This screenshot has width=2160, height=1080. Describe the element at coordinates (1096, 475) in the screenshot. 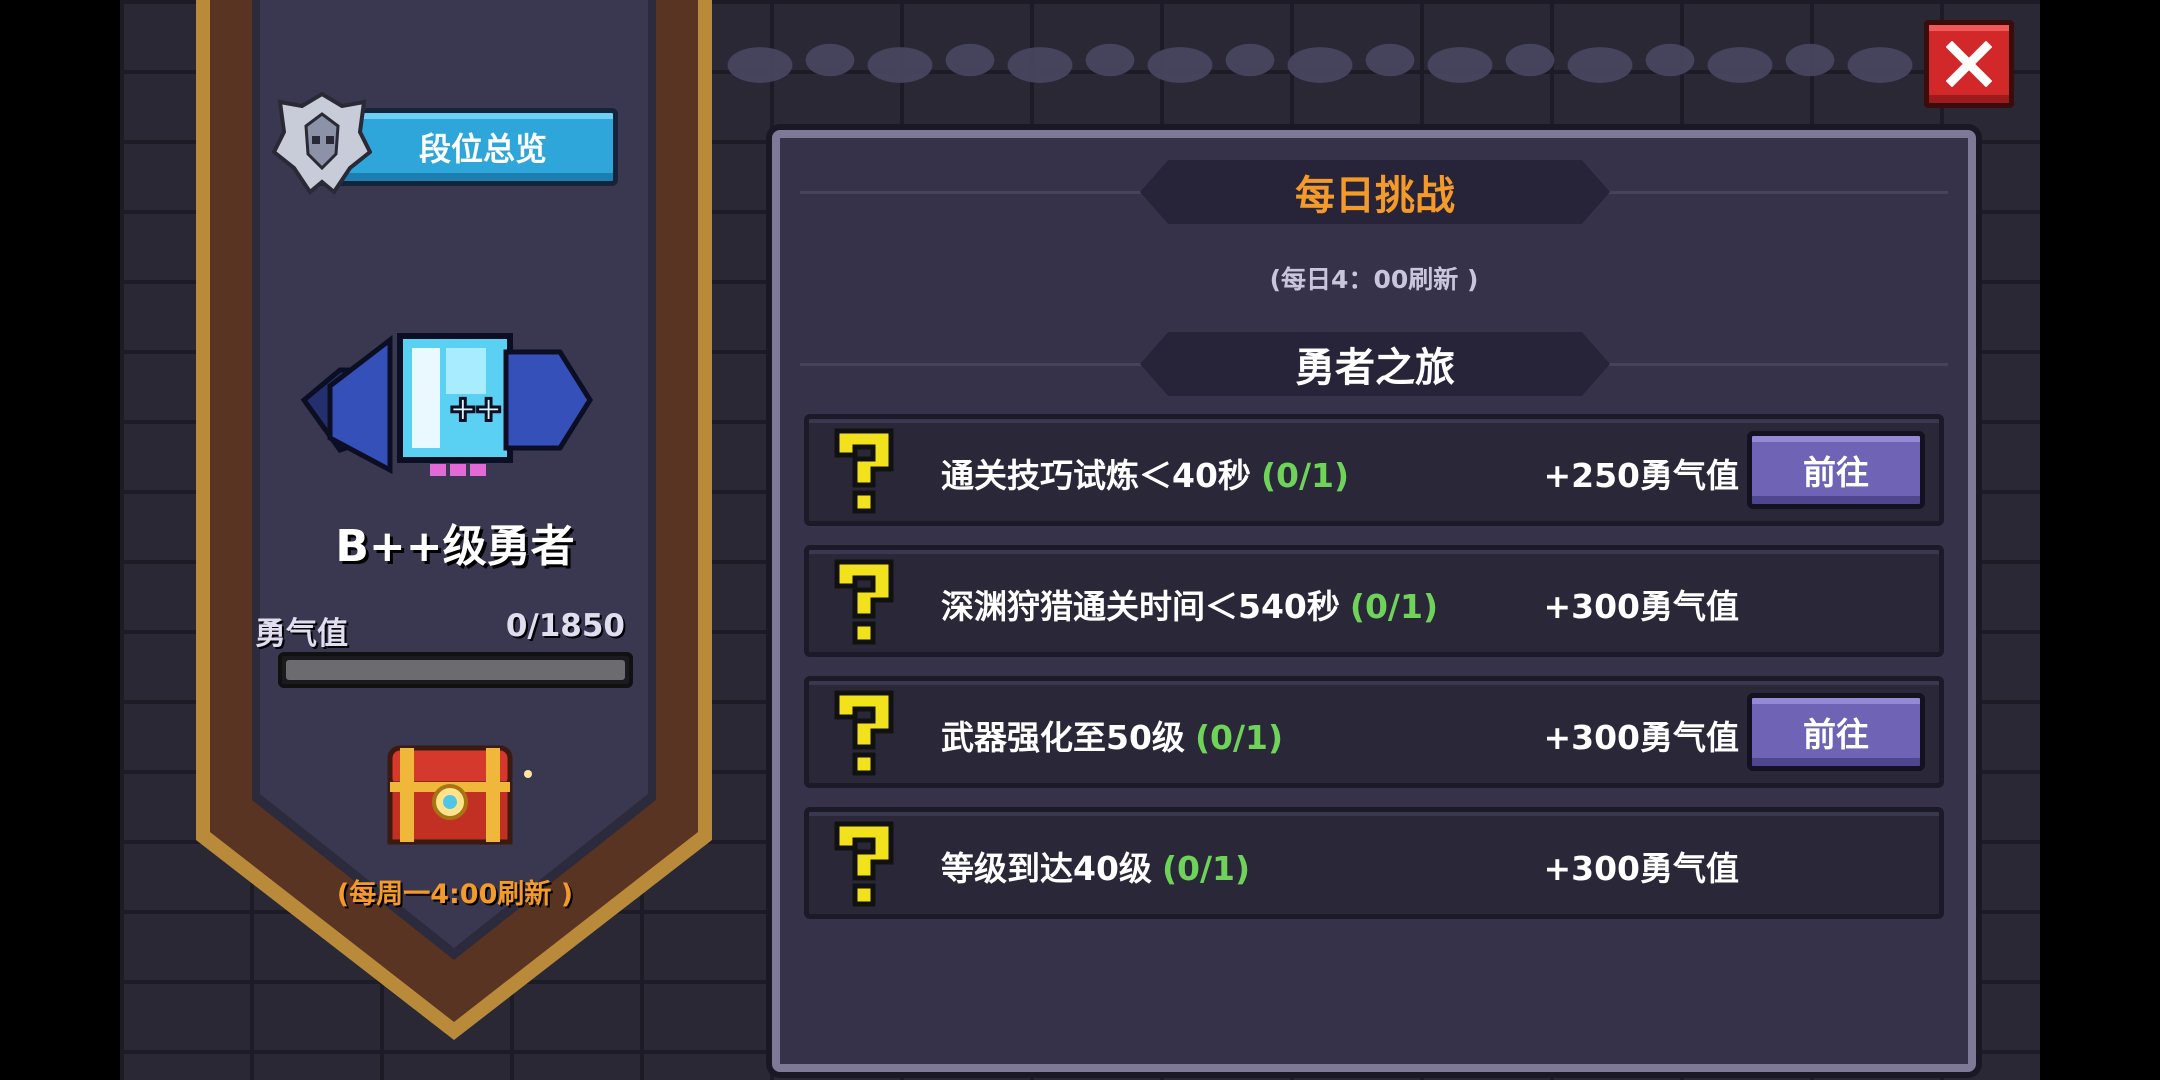

I see `task-text: 通关技巧试炼＜40秒` at that location.